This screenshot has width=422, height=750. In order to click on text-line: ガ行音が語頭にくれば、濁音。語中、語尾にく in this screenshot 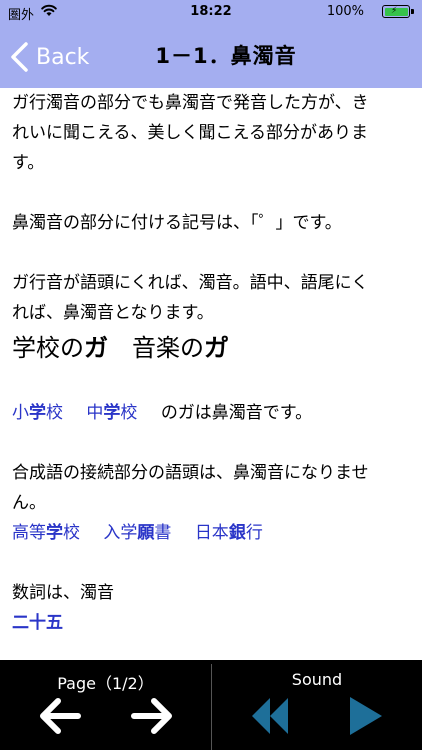, I will do `click(190, 283)`.